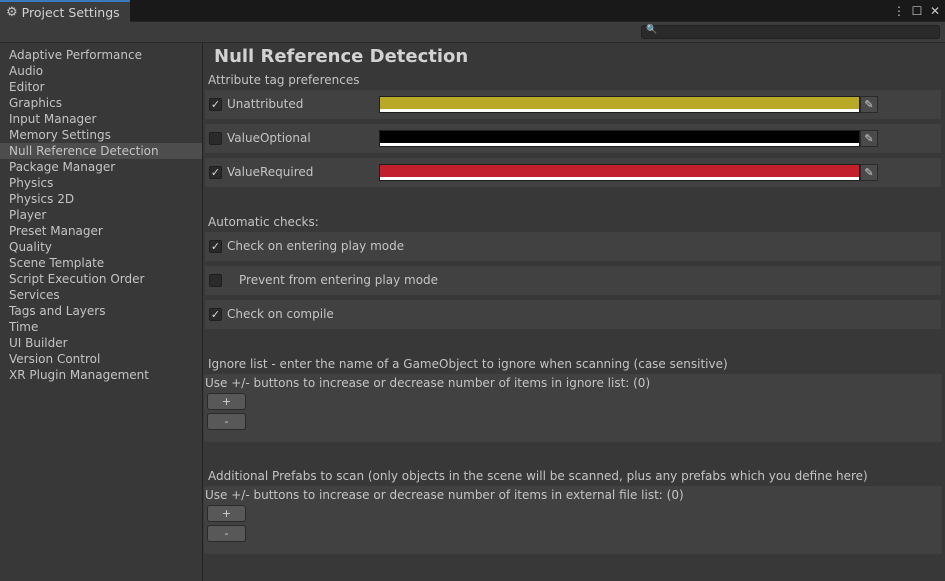 The width and height of the screenshot is (945, 581). I want to click on sidebar-item: Player, so click(101, 215).